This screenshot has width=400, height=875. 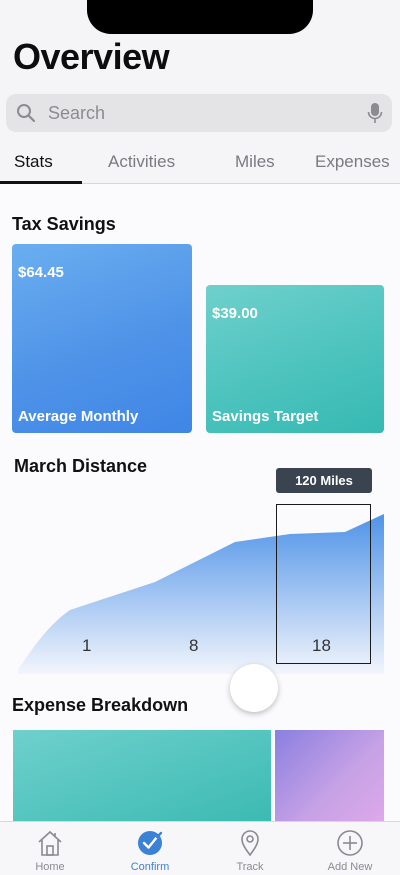 I want to click on x-label-1: 1, so click(x=87, y=645).